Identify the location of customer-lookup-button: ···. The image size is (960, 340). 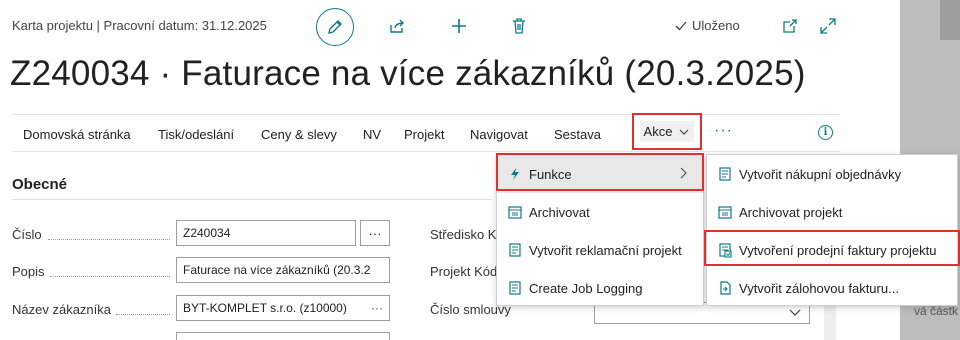
(377, 308).